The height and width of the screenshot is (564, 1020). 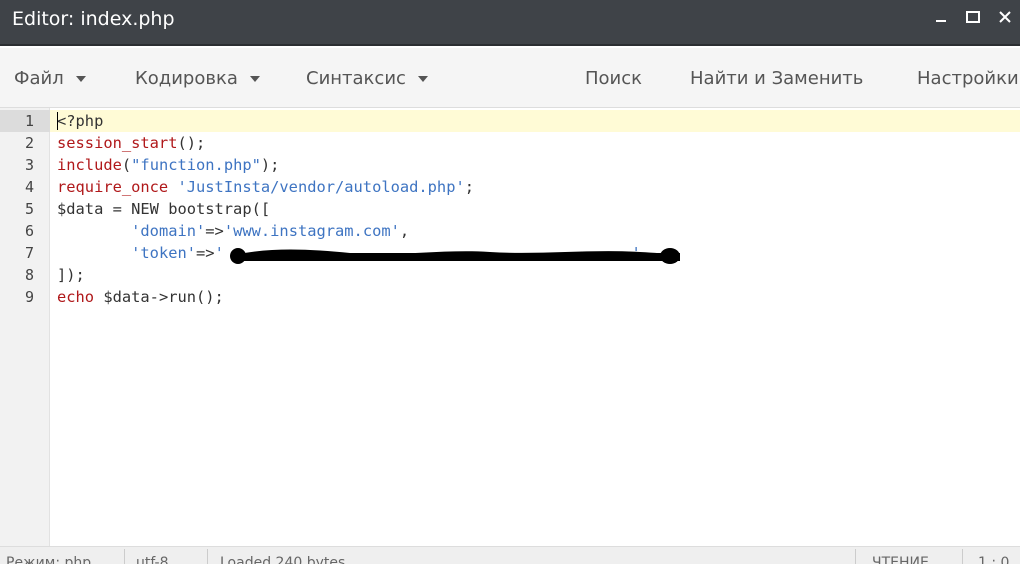 I want to click on maximize-icon, so click(x=973, y=17).